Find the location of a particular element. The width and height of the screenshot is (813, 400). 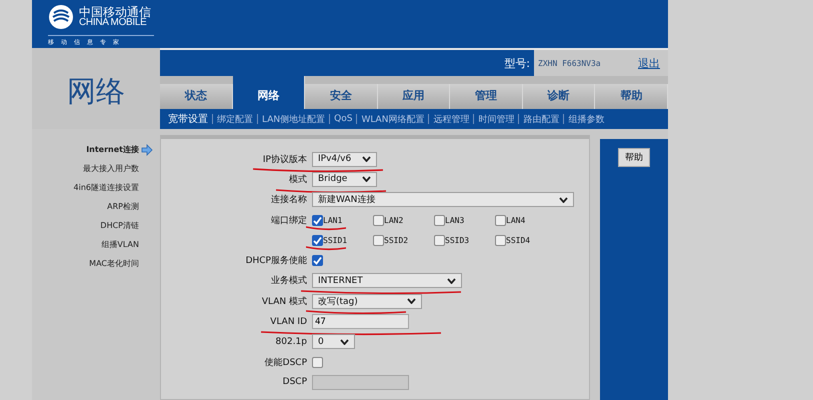

sidebar-item: 最大接入用户数 is located at coordinates (111, 168).